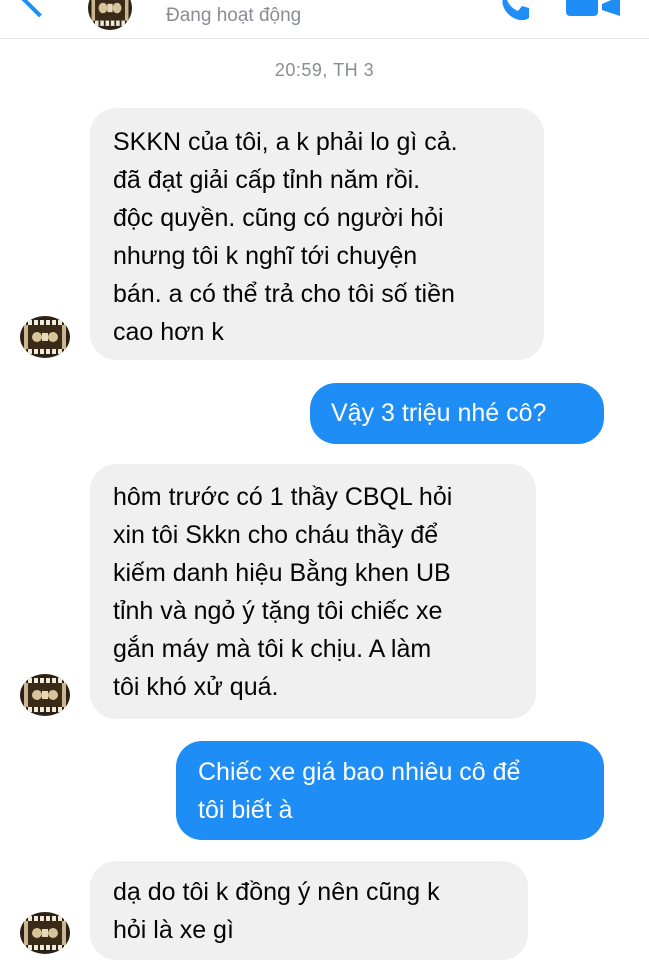  What do you see at coordinates (324, 19) in the screenshot?
I see `chat-header: Đang hoạt động` at bounding box center [324, 19].